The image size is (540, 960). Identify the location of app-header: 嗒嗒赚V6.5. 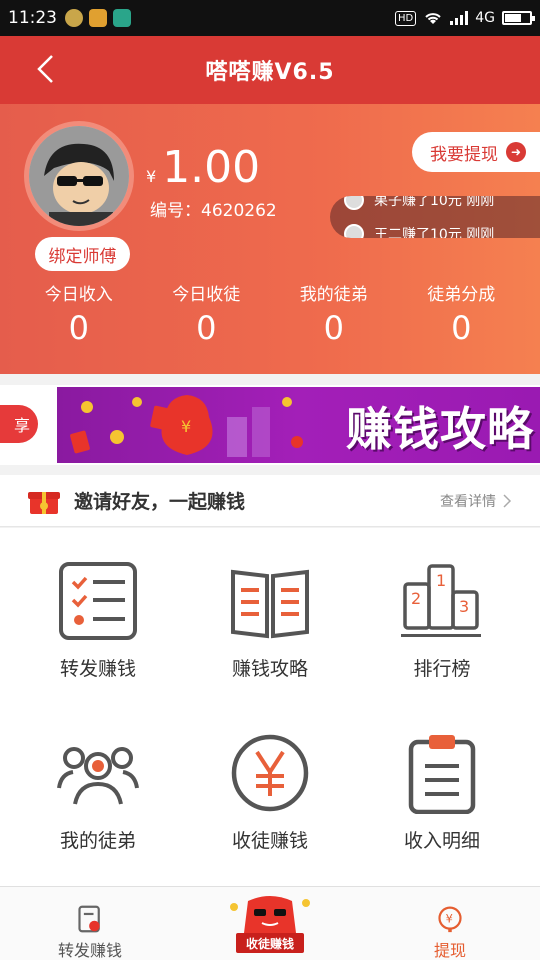
(270, 70).